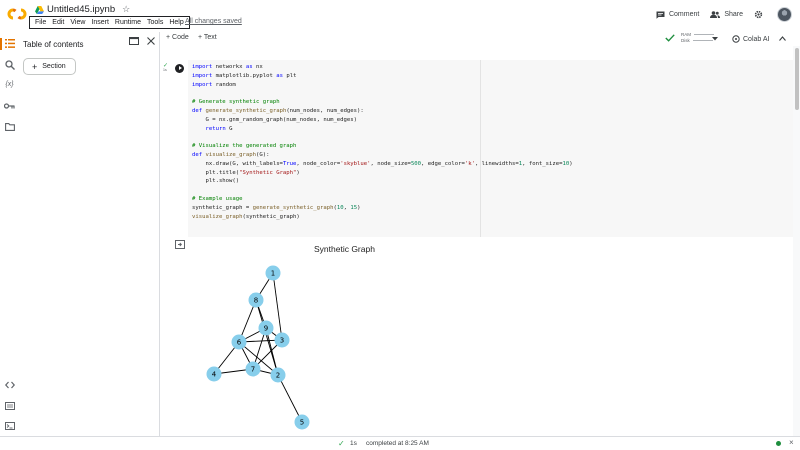 Image resolution: width=800 pixels, height=450 pixels. I want to click on graph-node-label: 4, so click(214, 374).